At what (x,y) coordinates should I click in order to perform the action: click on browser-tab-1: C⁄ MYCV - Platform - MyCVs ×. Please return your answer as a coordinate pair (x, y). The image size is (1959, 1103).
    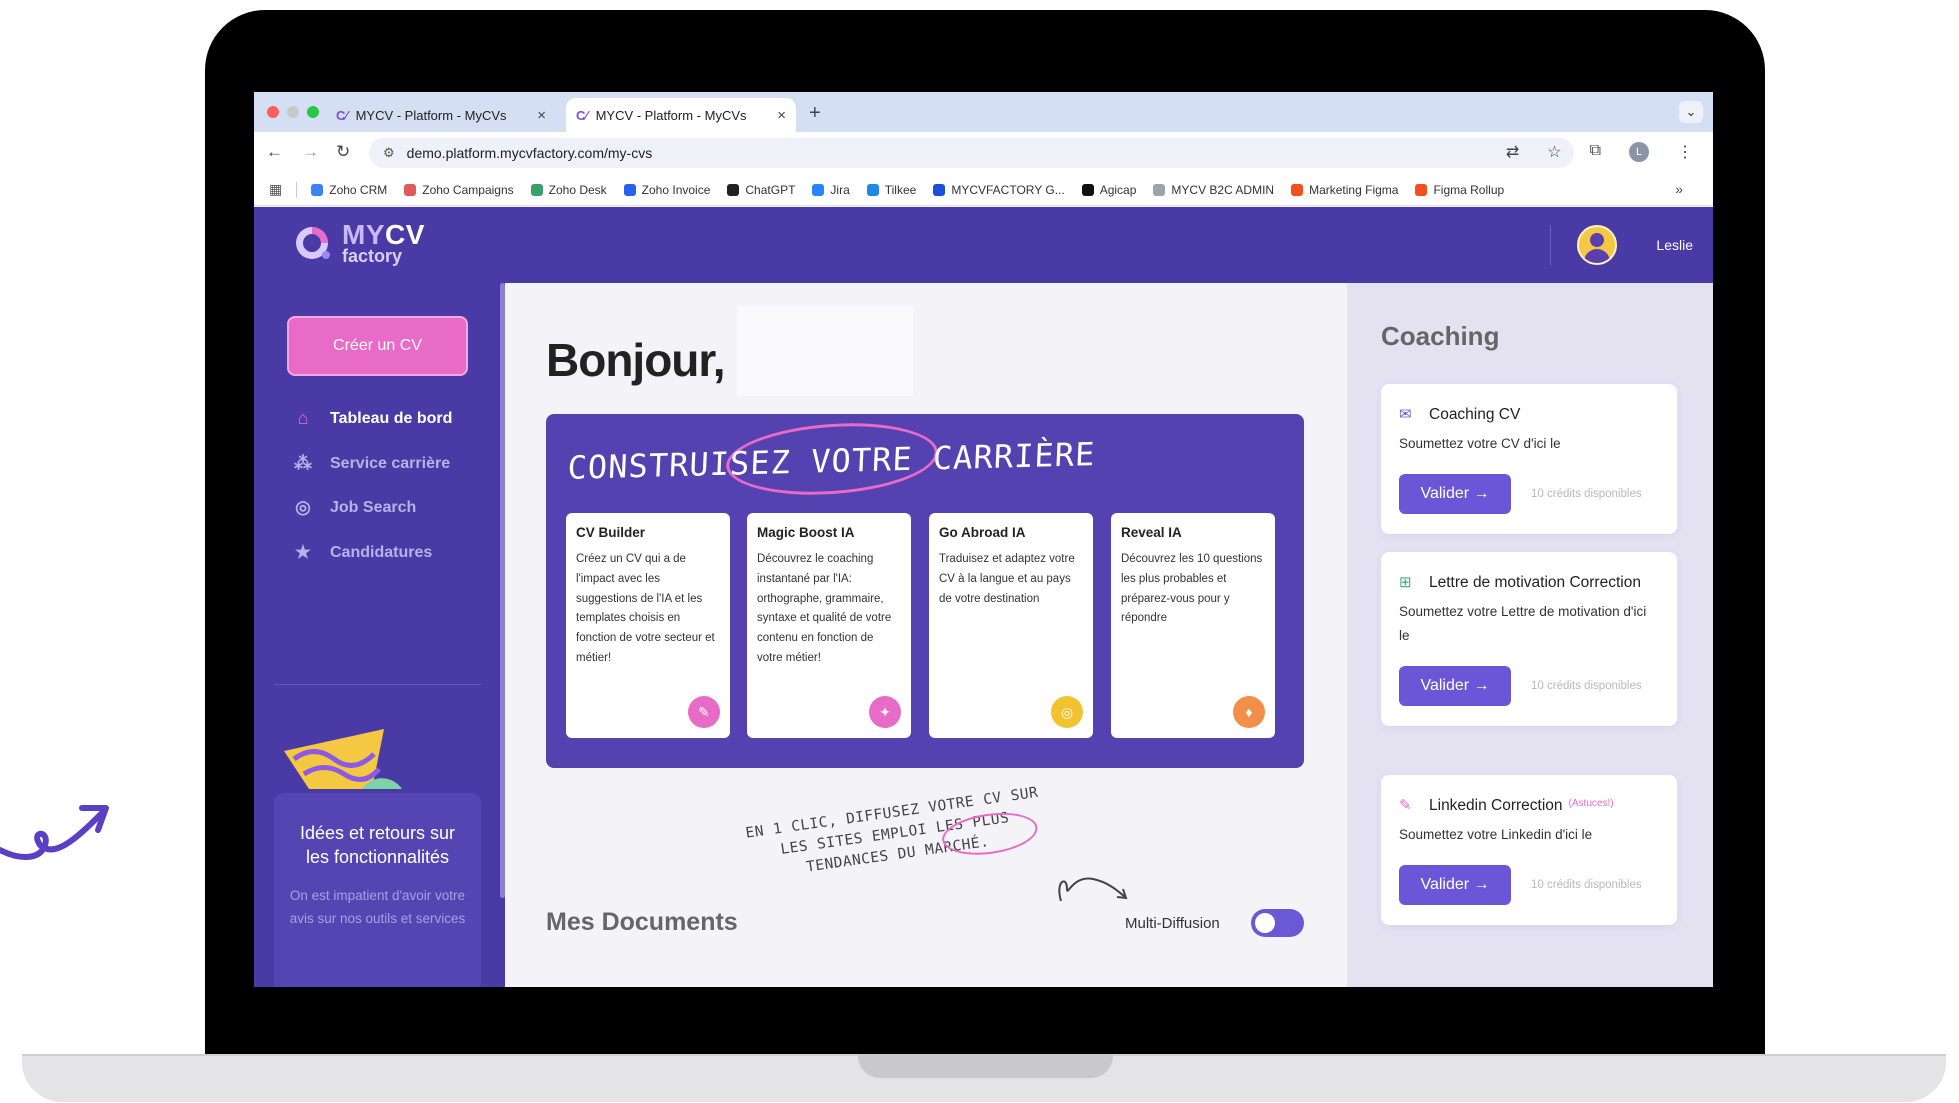
    Looking at the image, I should click on (441, 115).